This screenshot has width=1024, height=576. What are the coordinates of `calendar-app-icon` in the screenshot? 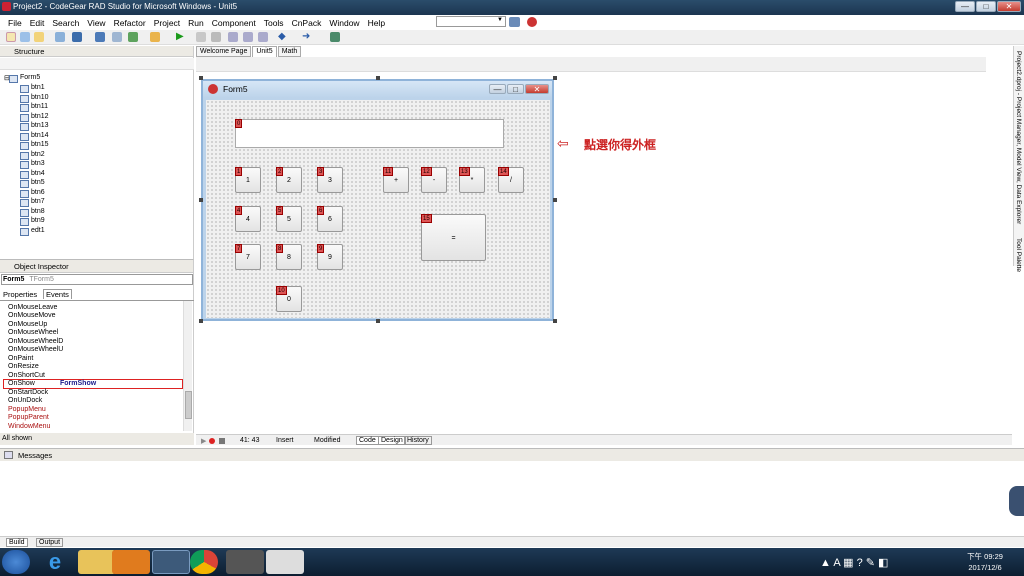 It's located at (285, 562).